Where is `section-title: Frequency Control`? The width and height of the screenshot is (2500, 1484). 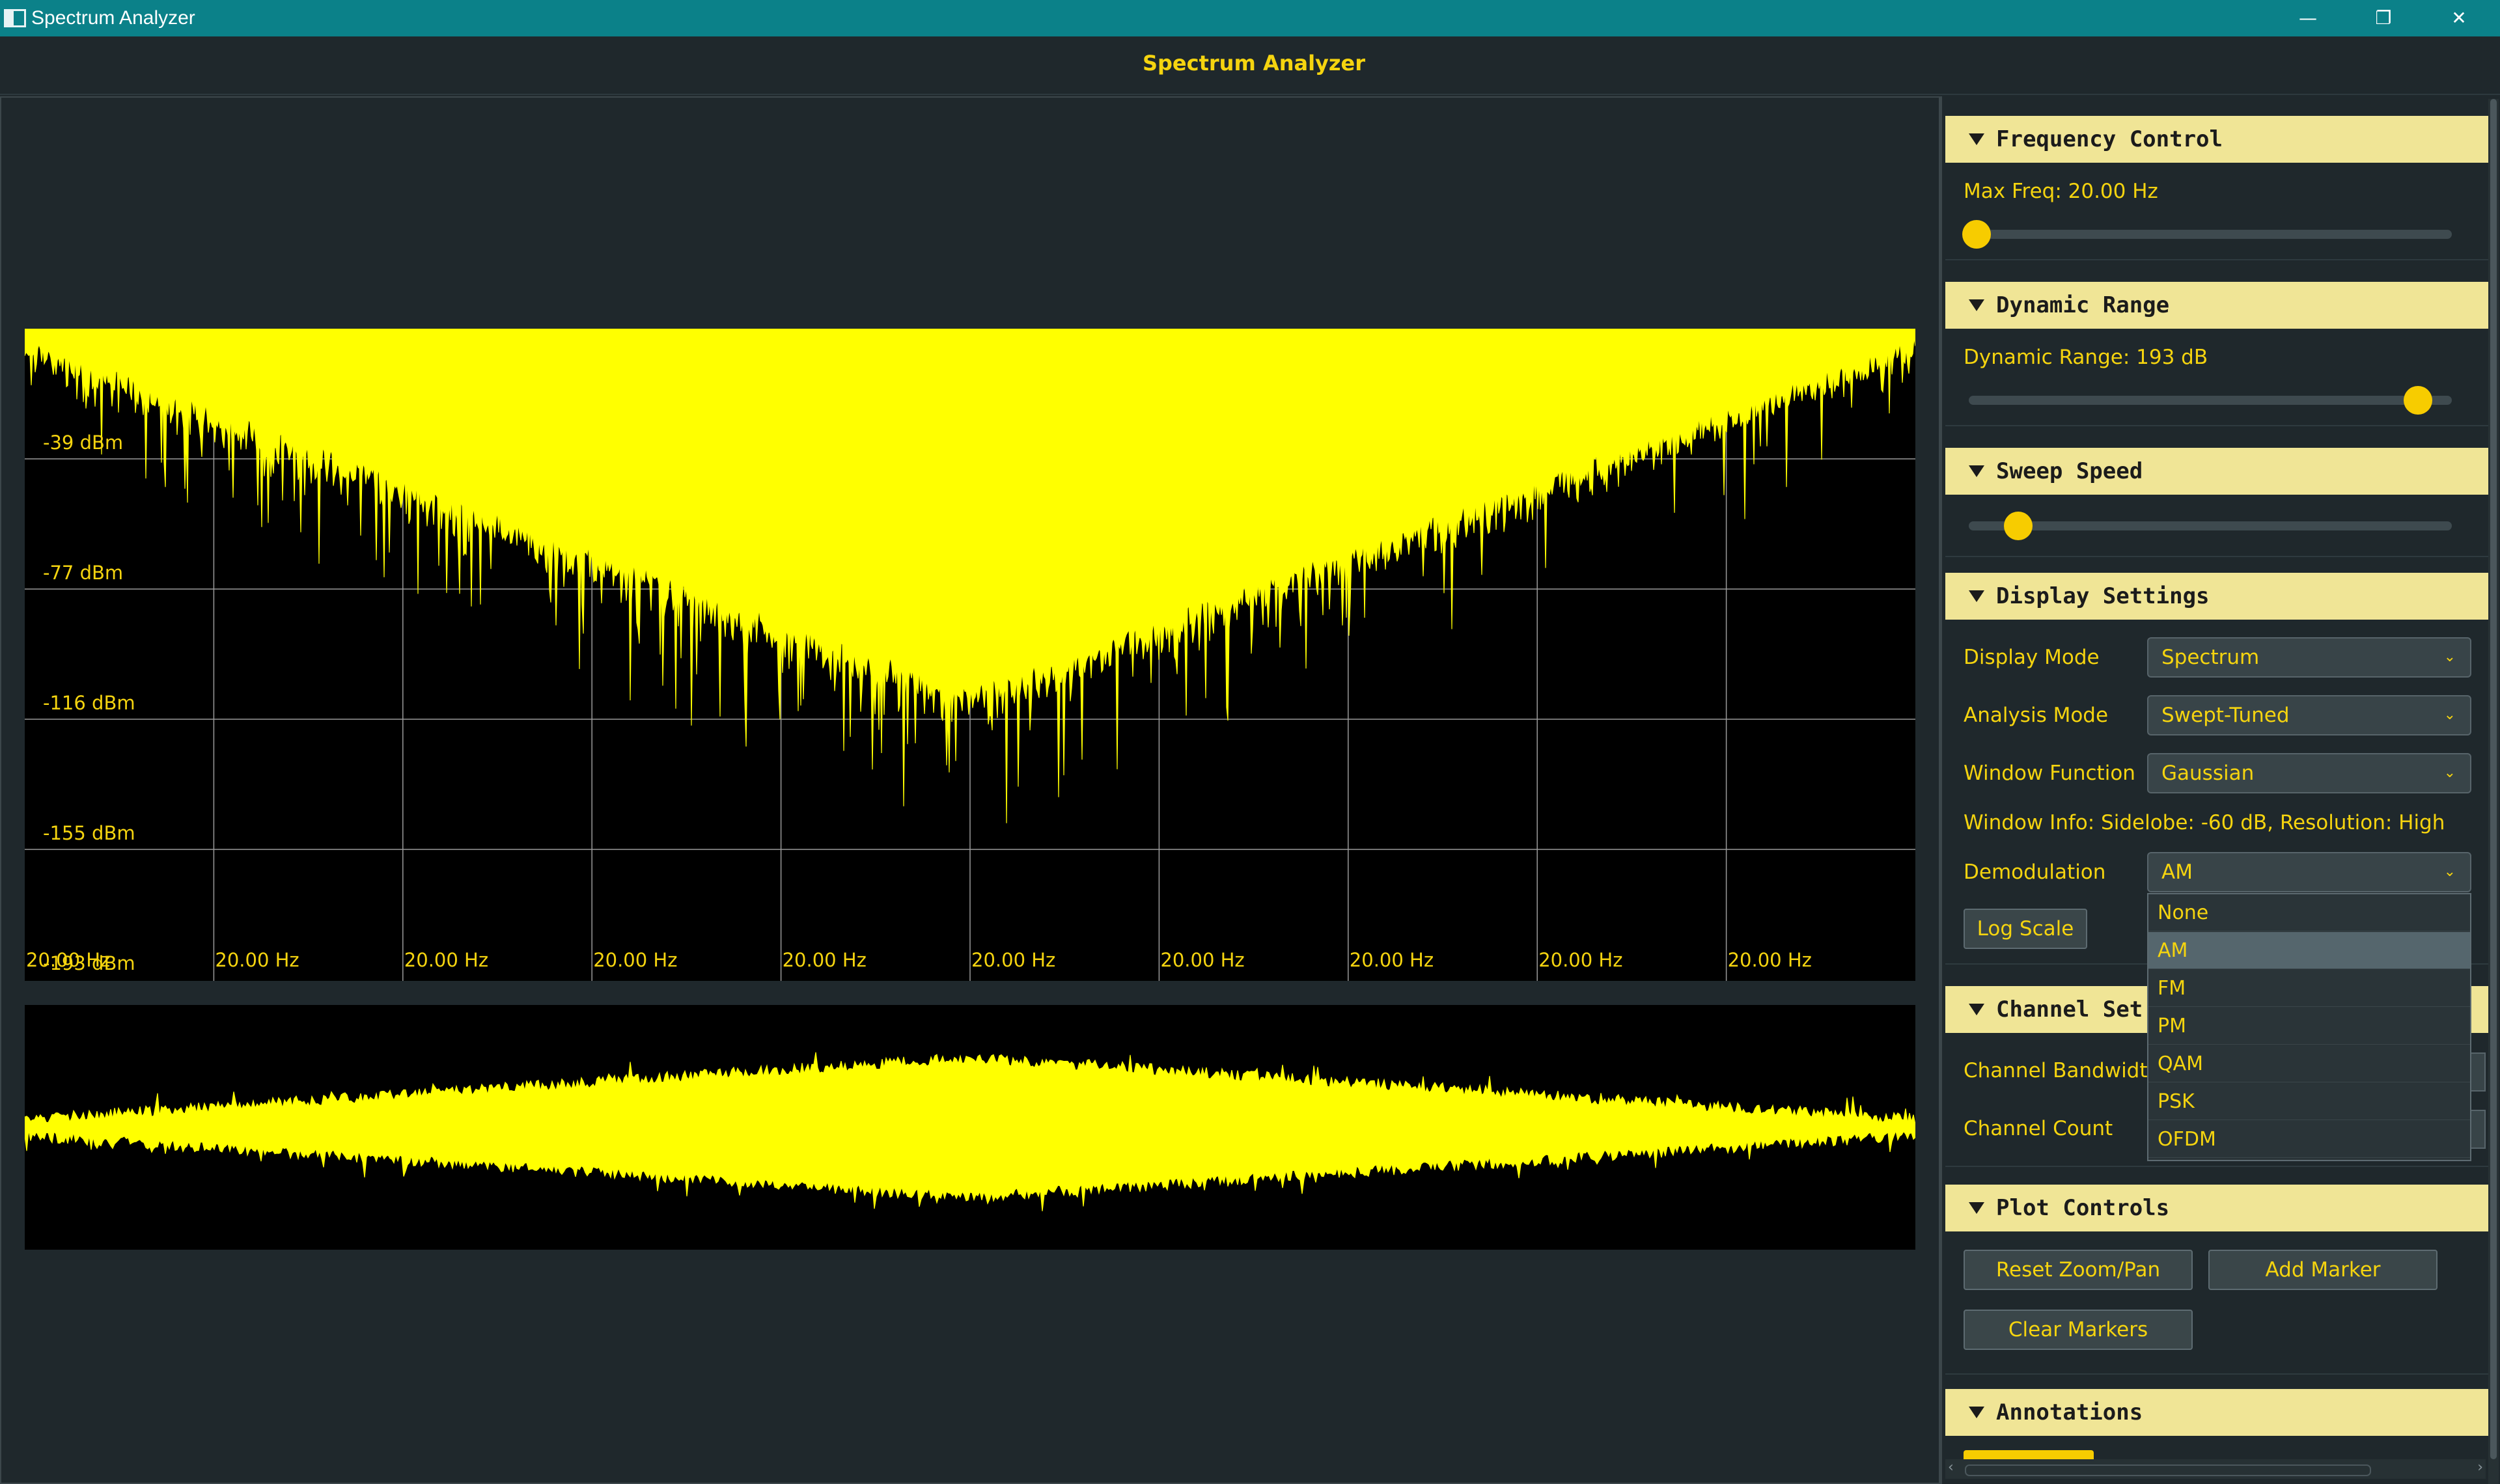 section-title: Frequency Control is located at coordinates (2109, 139).